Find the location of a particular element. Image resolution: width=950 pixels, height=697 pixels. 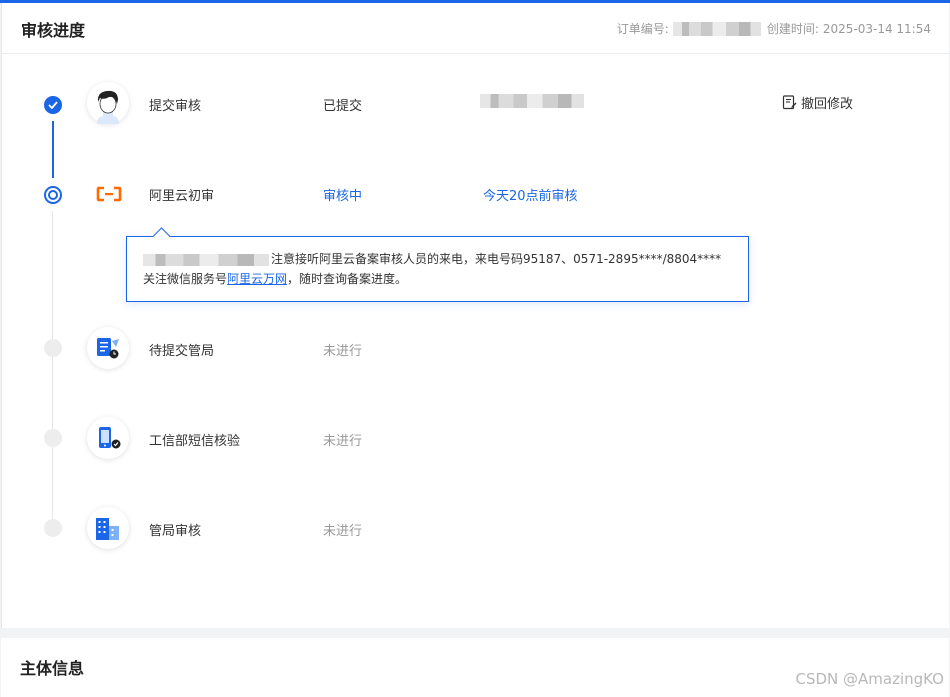

submit-info-redacted is located at coordinates (532, 101).